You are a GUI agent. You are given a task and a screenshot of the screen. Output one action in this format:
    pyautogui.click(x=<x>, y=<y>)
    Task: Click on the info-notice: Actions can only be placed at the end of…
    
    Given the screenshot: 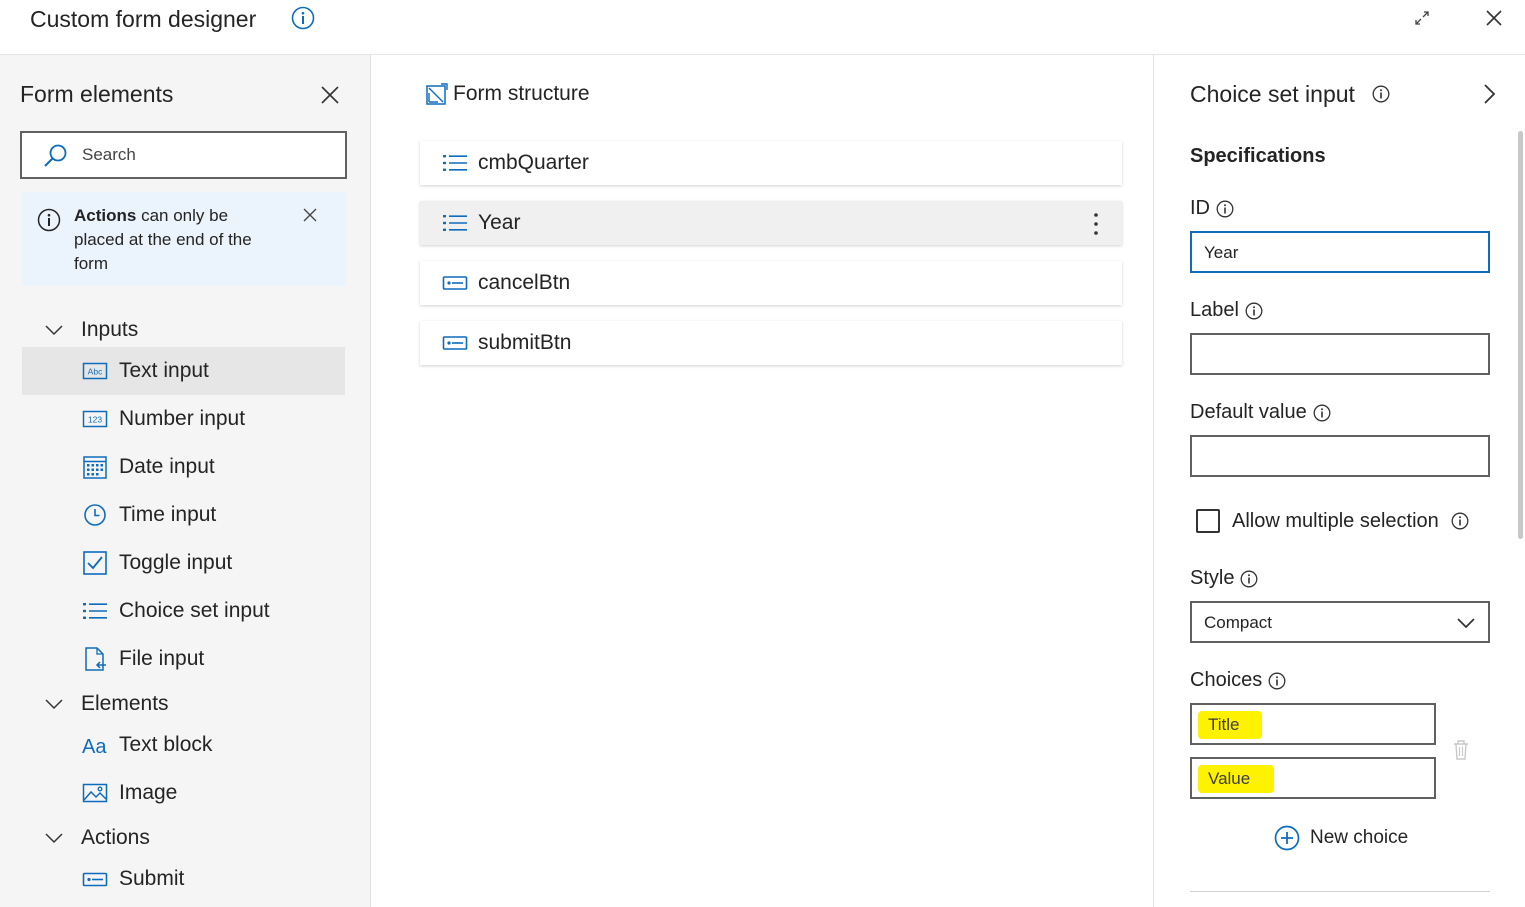 What is the action you would take?
    pyautogui.click(x=184, y=239)
    